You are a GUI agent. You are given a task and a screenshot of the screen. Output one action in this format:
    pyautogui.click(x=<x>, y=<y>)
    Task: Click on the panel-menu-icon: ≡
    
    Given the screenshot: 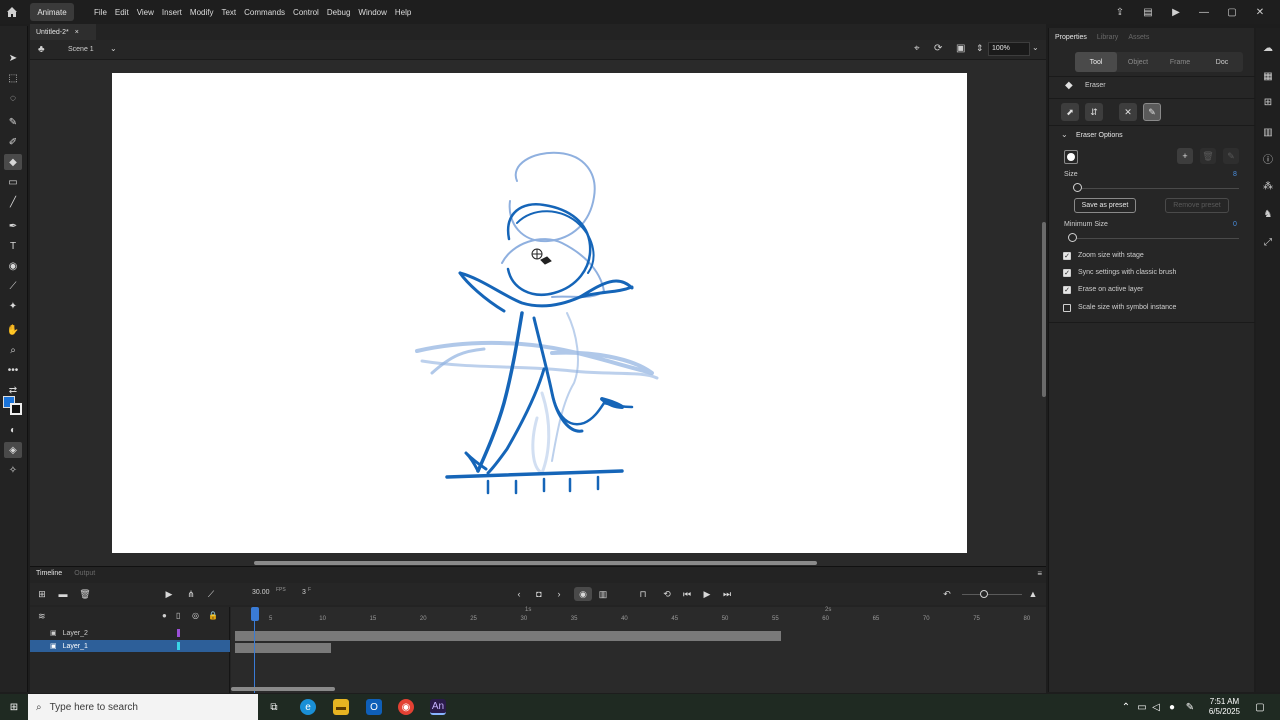 What is the action you would take?
    pyautogui.click(x=1039, y=573)
    